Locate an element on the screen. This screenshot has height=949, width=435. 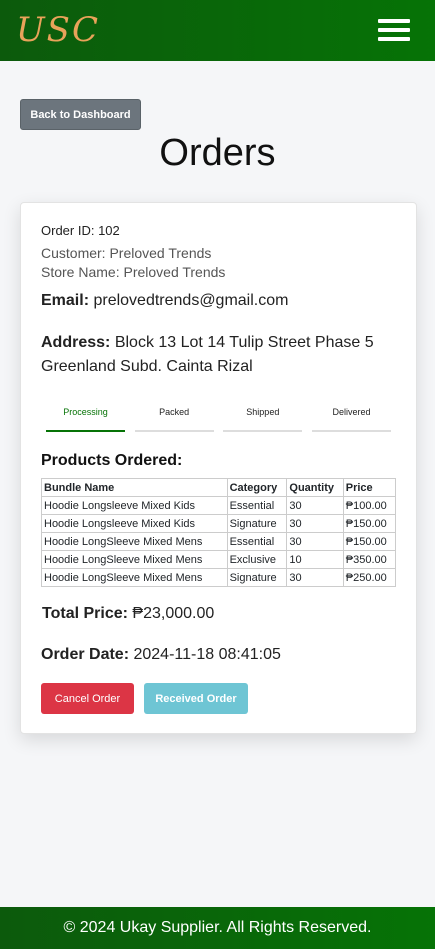
cell-price: ₱100.00 is located at coordinates (369, 505).